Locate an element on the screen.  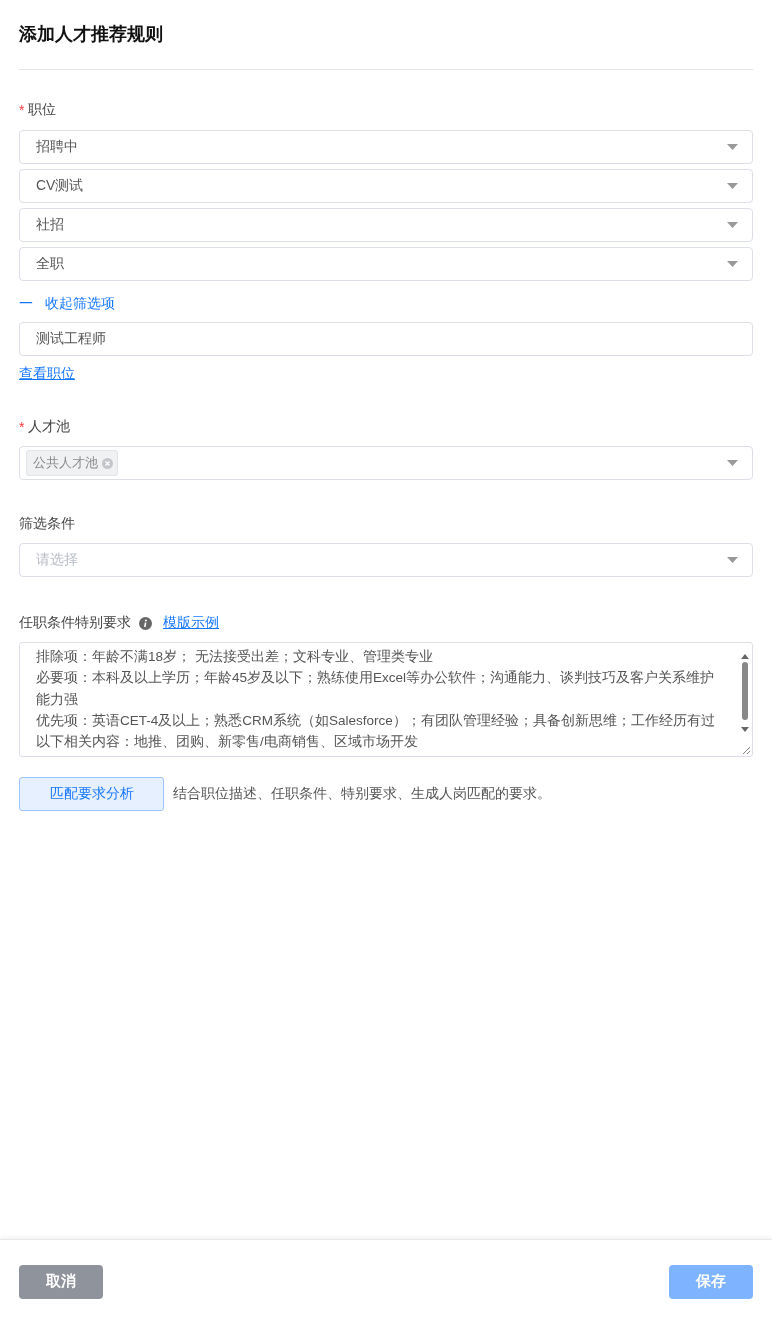
collapse-icon: 一 is located at coordinates (26, 304).